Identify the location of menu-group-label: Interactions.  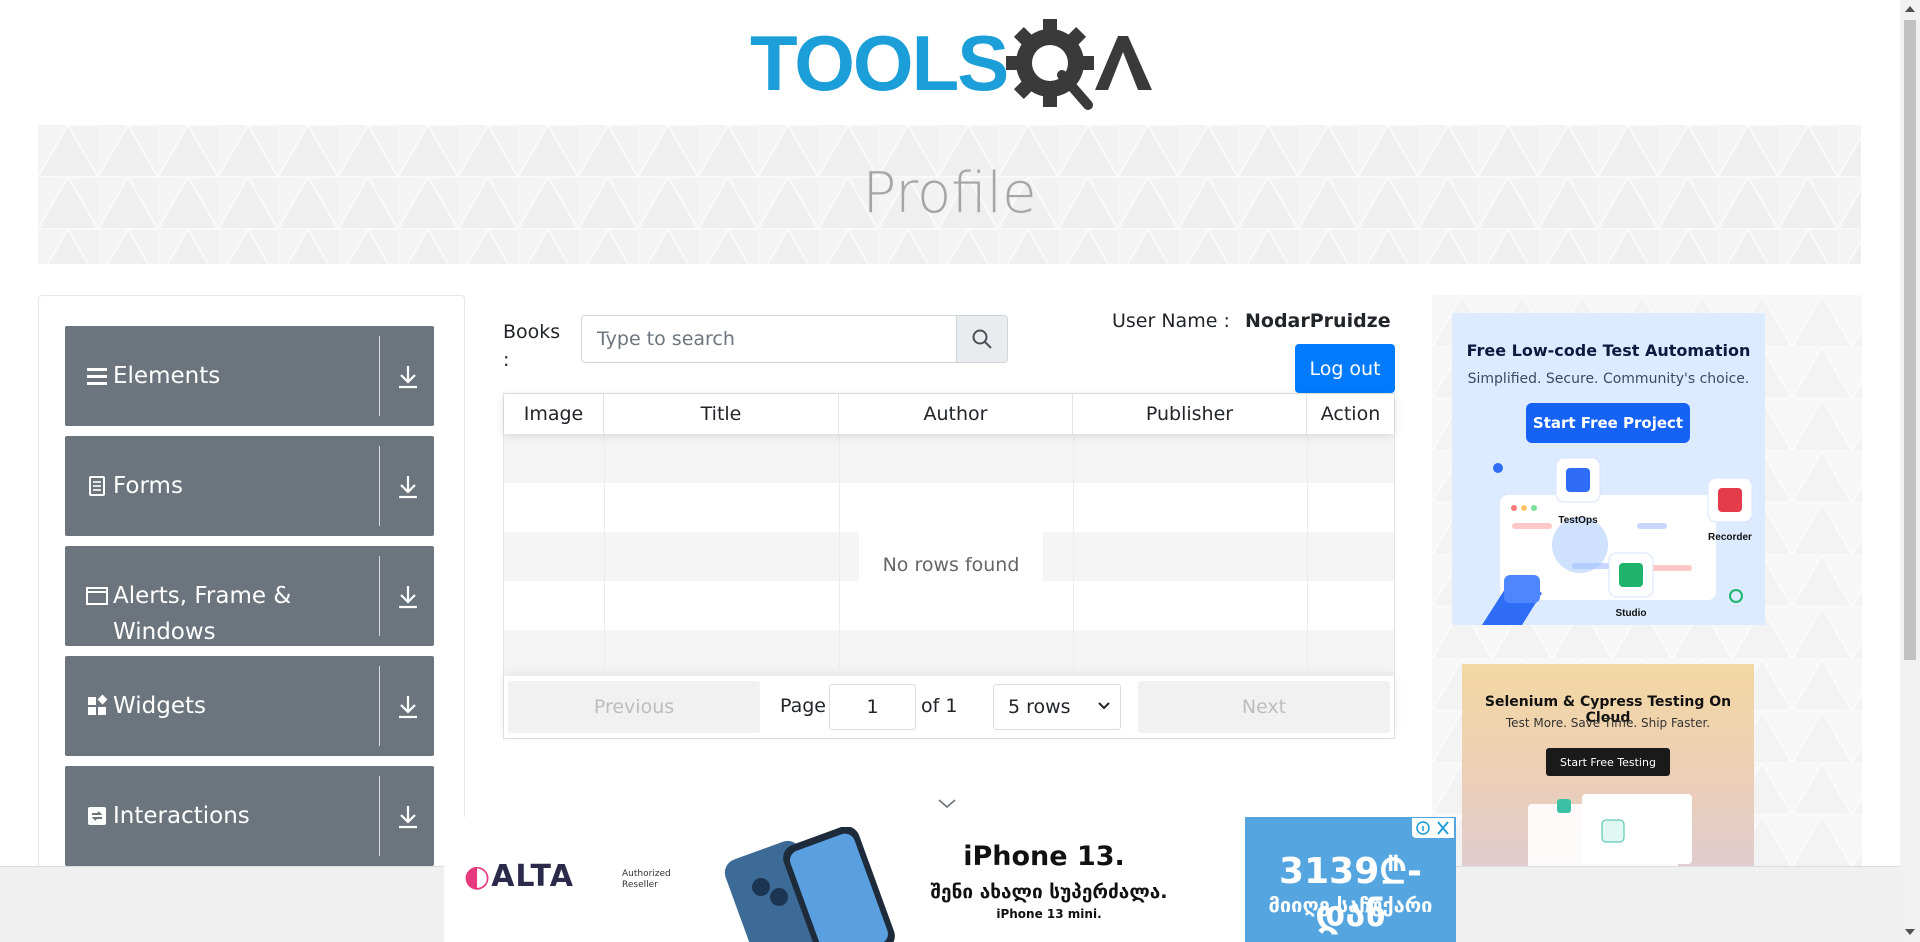
(181, 816).